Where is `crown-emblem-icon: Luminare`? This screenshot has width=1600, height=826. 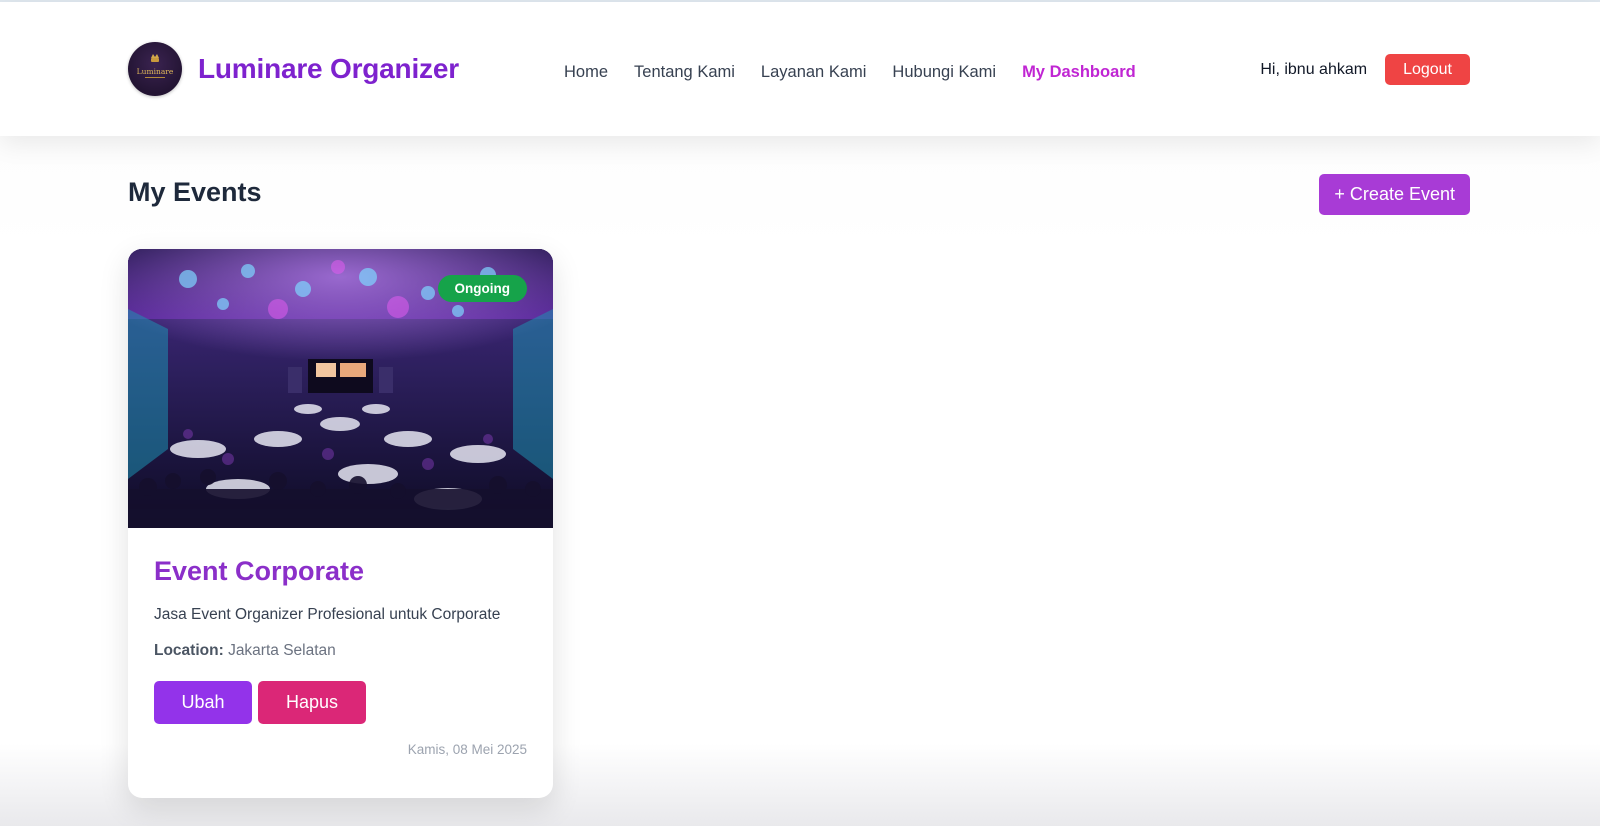
crown-emblem-icon: Luminare is located at coordinates (155, 66).